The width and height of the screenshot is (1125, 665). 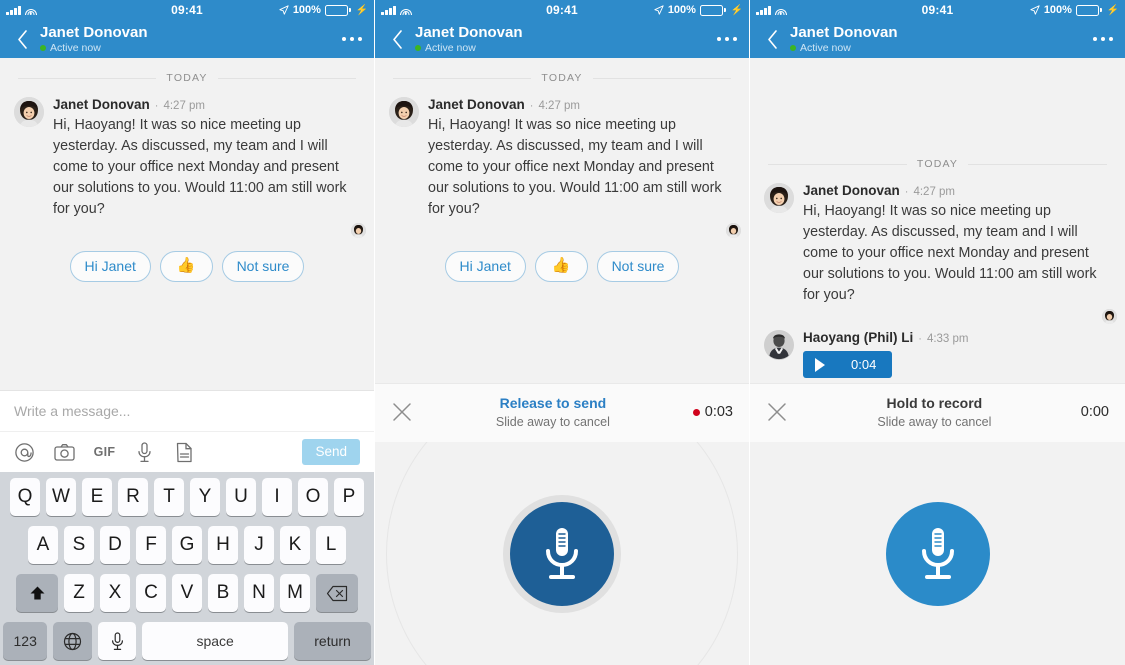 What do you see at coordinates (223, 545) in the screenshot?
I see `key-h: H` at bounding box center [223, 545].